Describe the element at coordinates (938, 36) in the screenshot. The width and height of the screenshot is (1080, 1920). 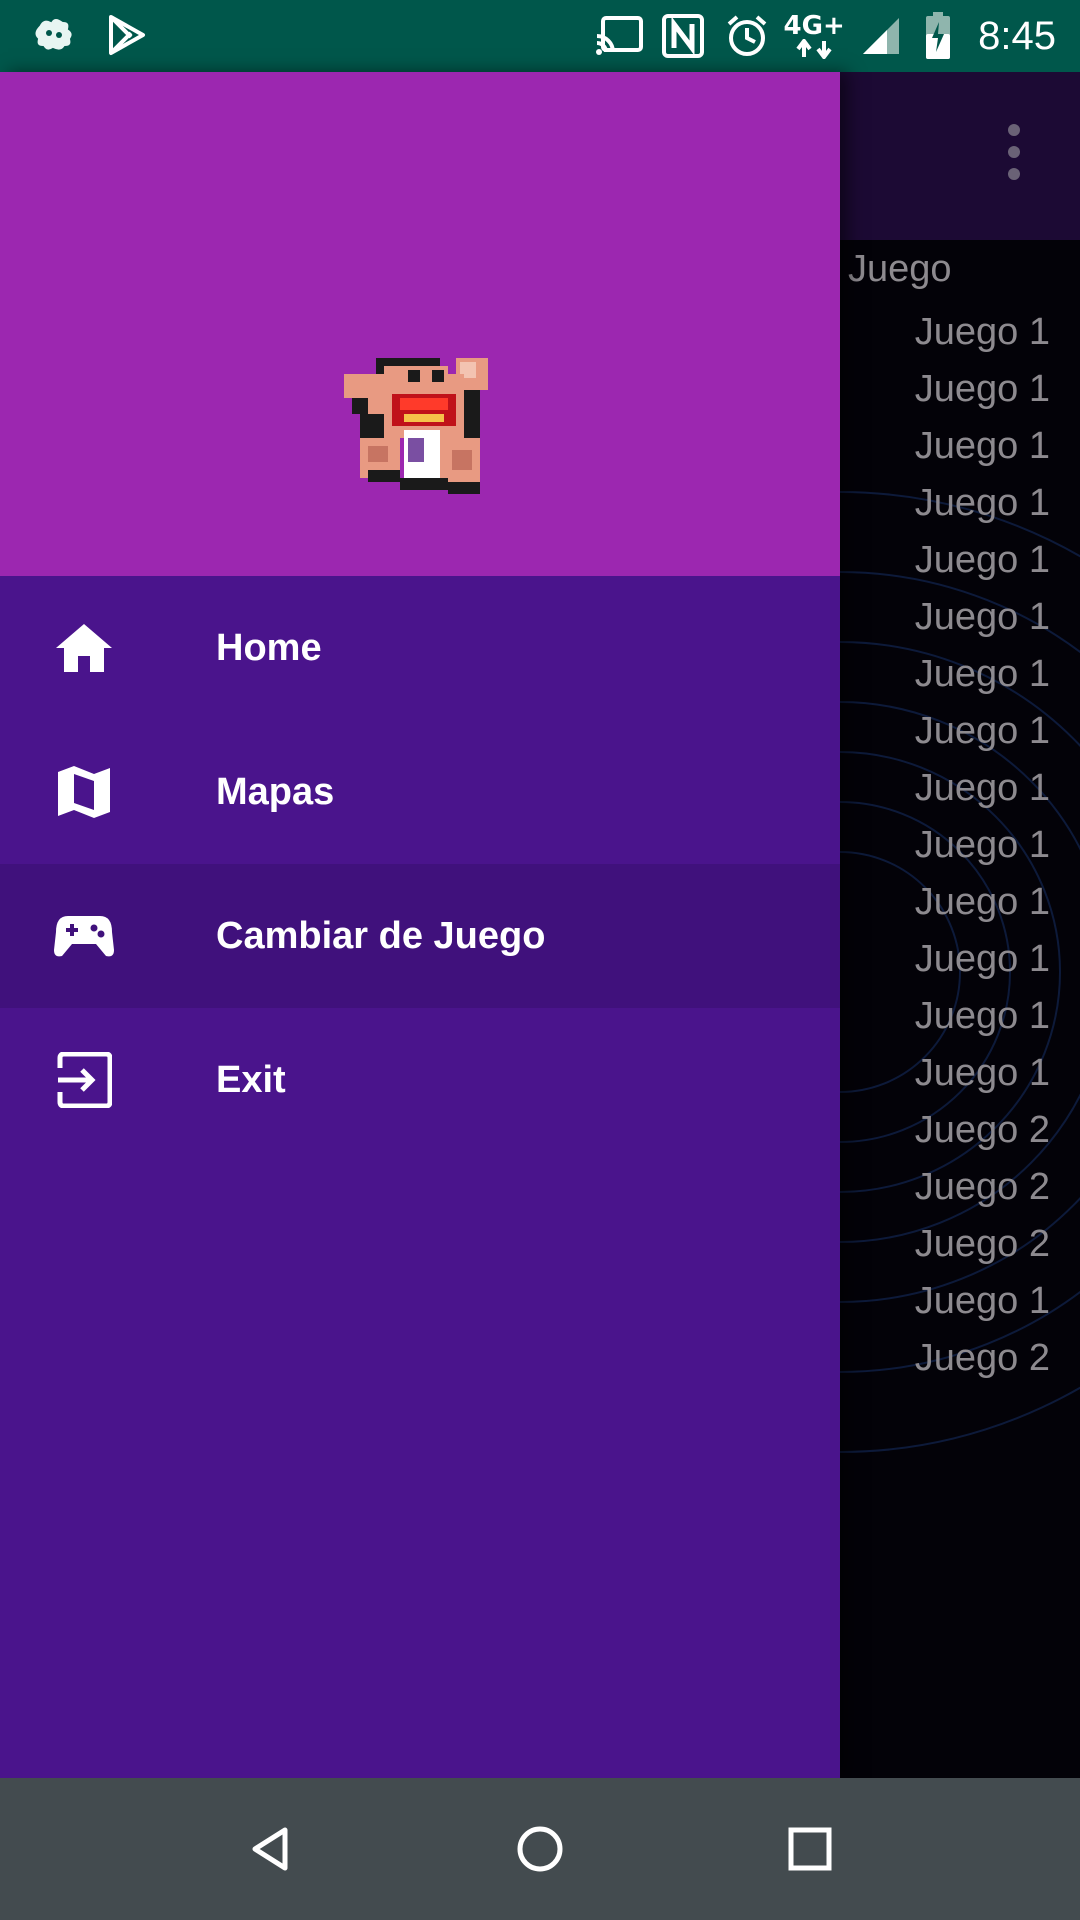
I see `battery-icon` at that location.